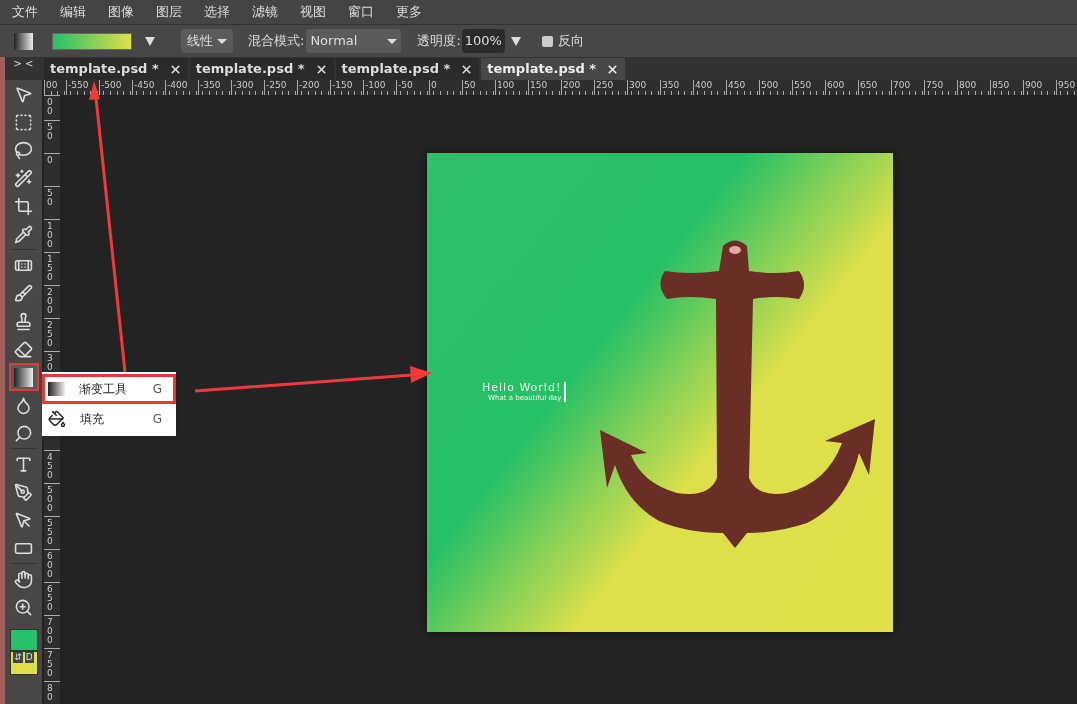 The height and width of the screenshot is (704, 1077). What do you see at coordinates (522, 388) in the screenshot?
I see `canvas-title-text: Hello World!` at bounding box center [522, 388].